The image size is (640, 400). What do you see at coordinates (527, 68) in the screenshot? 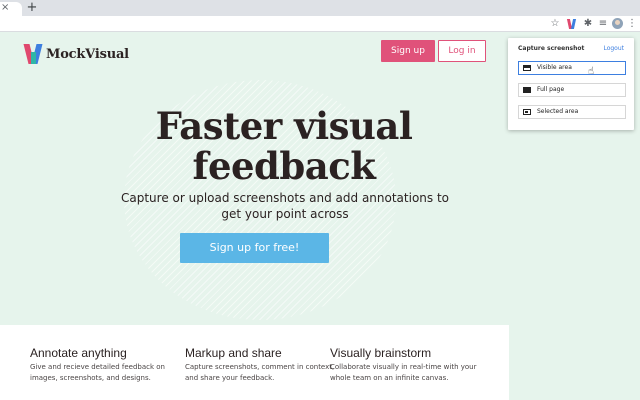
I see `visible-area-icon` at bounding box center [527, 68].